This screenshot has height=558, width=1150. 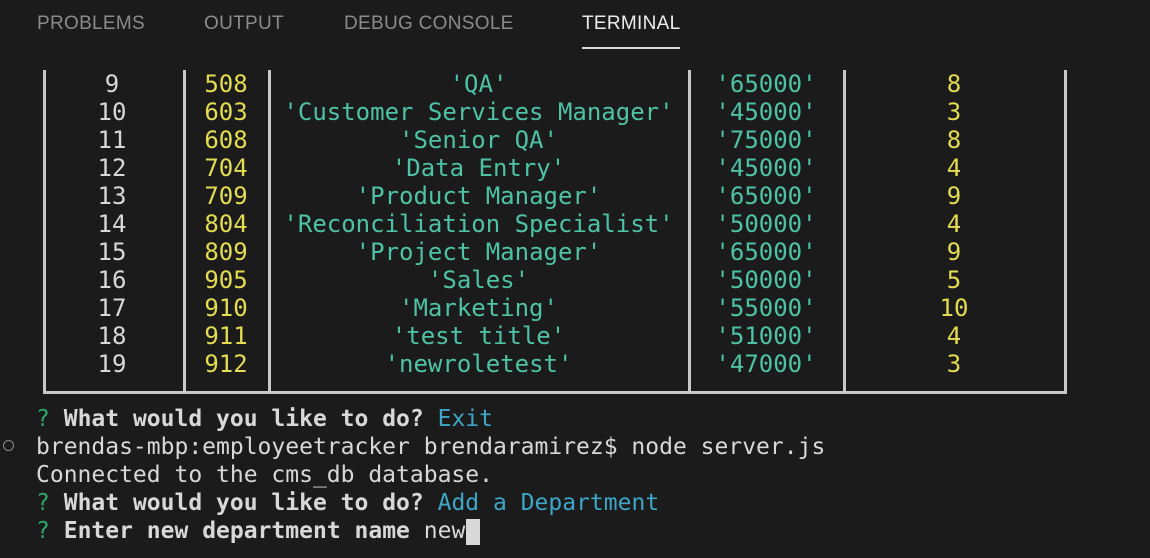 What do you see at coordinates (548, 503) in the screenshot?
I see `prompt-answer: Add a Department` at bounding box center [548, 503].